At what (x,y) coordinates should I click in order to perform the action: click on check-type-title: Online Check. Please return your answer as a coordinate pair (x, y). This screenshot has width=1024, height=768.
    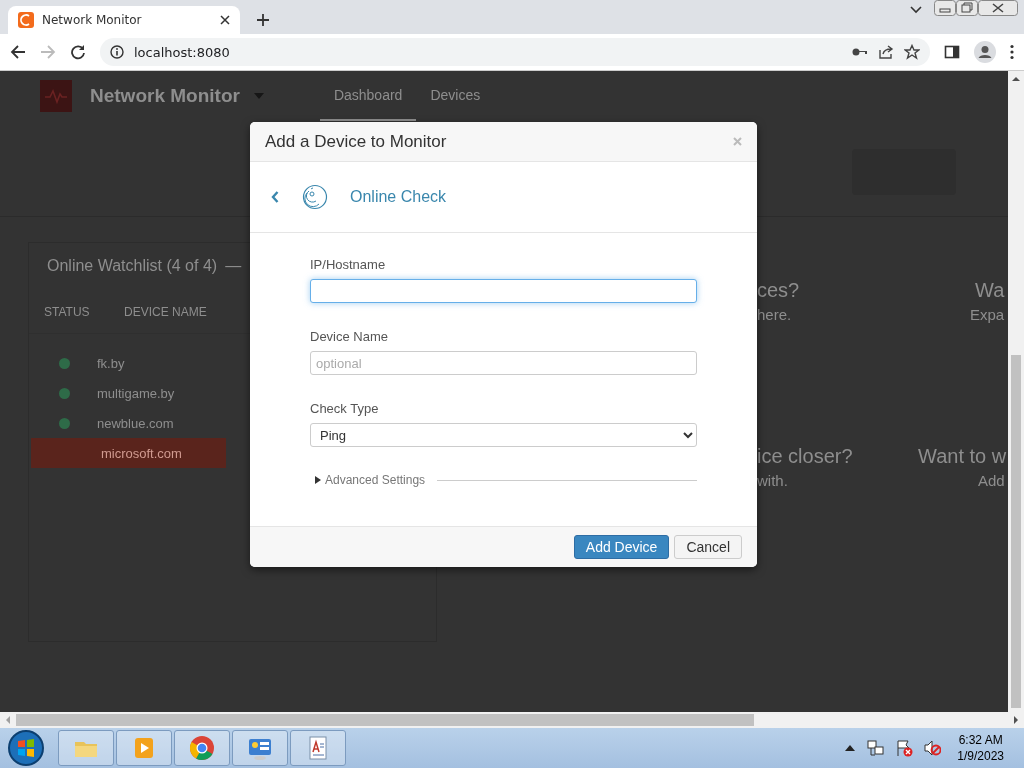
    Looking at the image, I should click on (398, 197).